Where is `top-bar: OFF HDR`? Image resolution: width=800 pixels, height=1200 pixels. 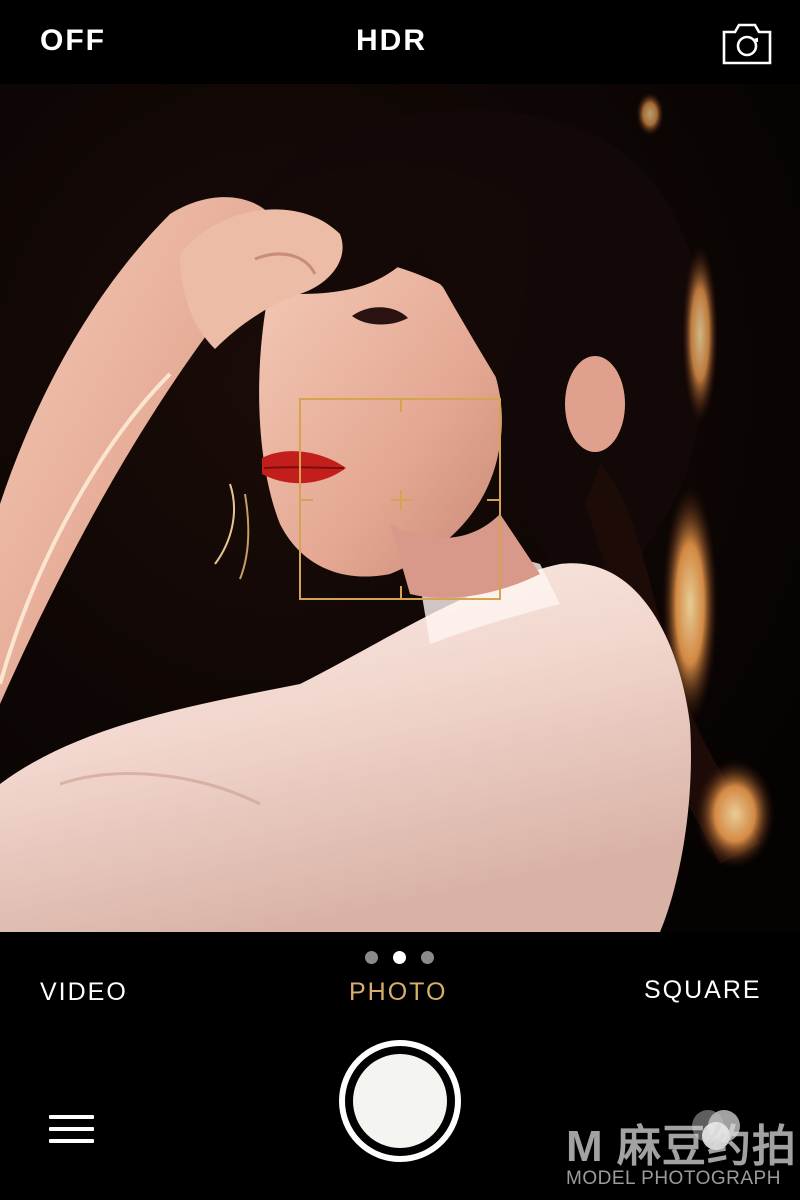
top-bar: OFF HDR is located at coordinates (400, 42).